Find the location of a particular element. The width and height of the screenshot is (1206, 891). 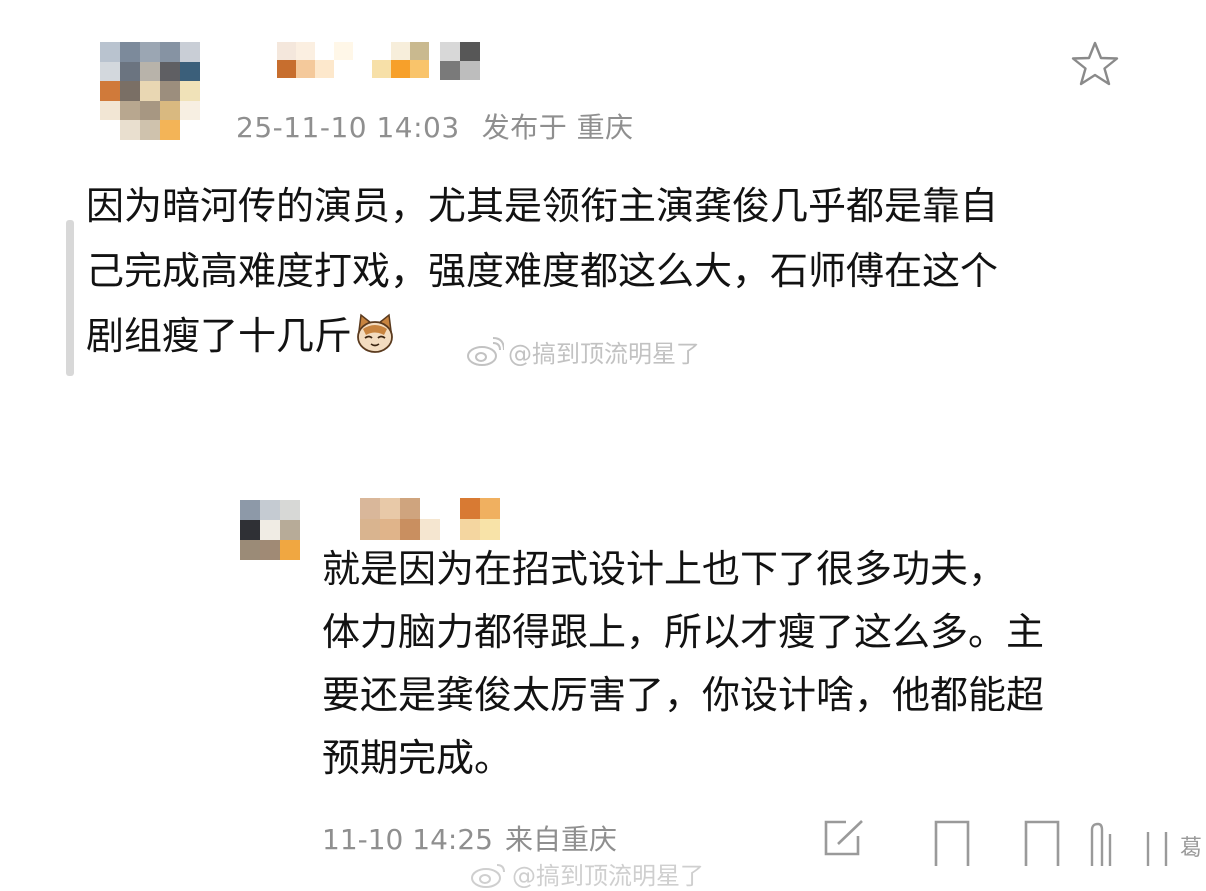

watermark: @搞到顶流明星了 is located at coordinates (583, 351).